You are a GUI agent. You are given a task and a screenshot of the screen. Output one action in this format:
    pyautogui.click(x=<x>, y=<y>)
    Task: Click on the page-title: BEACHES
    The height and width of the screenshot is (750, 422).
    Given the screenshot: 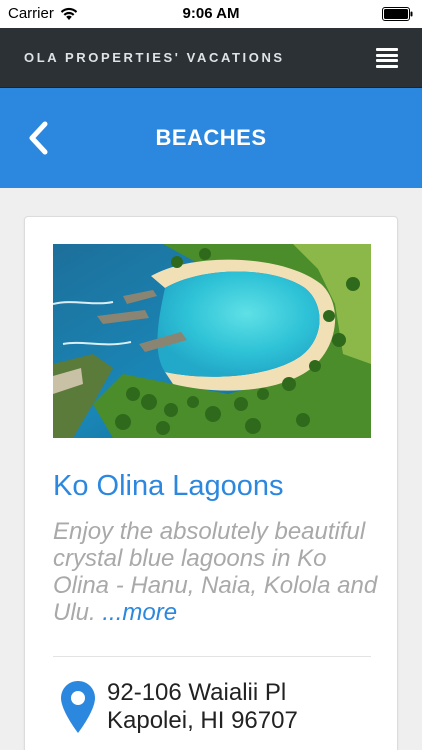 What is the action you would take?
    pyautogui.click(x=211, y=137)
    